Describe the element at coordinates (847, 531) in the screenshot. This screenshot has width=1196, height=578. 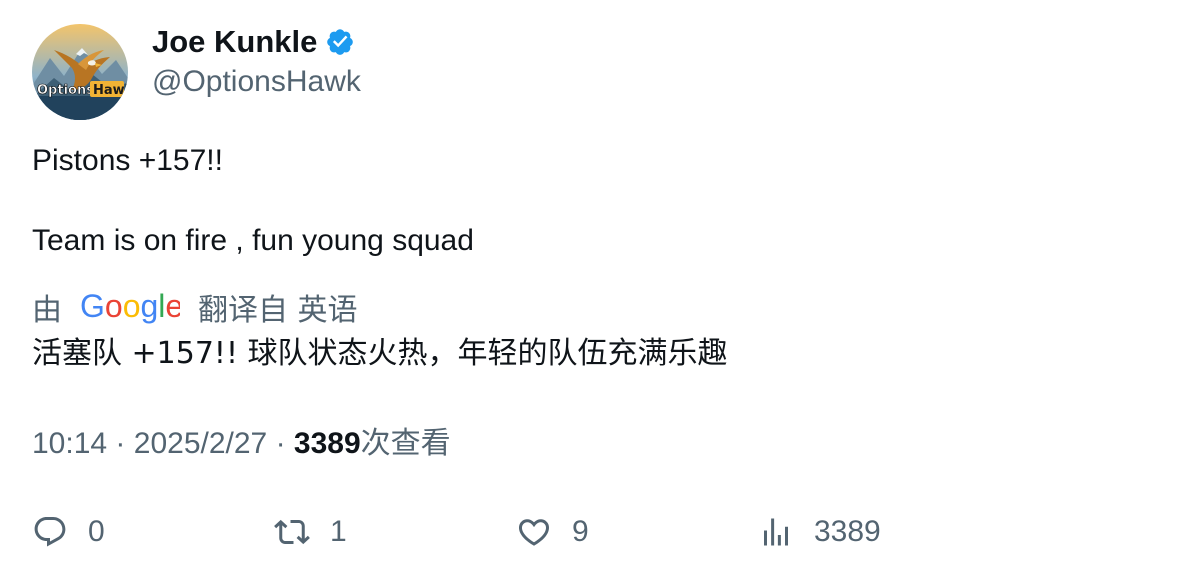
I see `views-action-count: 3389` at that location.